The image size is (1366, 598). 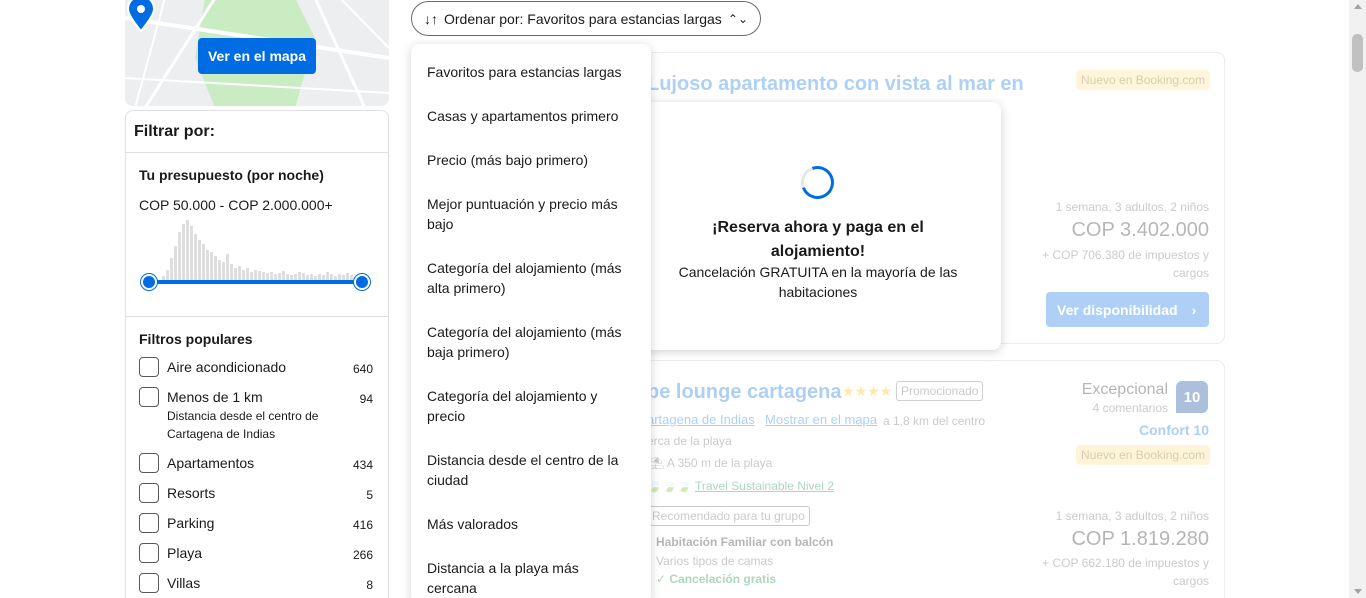 I want to click on map-preview: Ver en el mapa, so click(x=257, y=53).